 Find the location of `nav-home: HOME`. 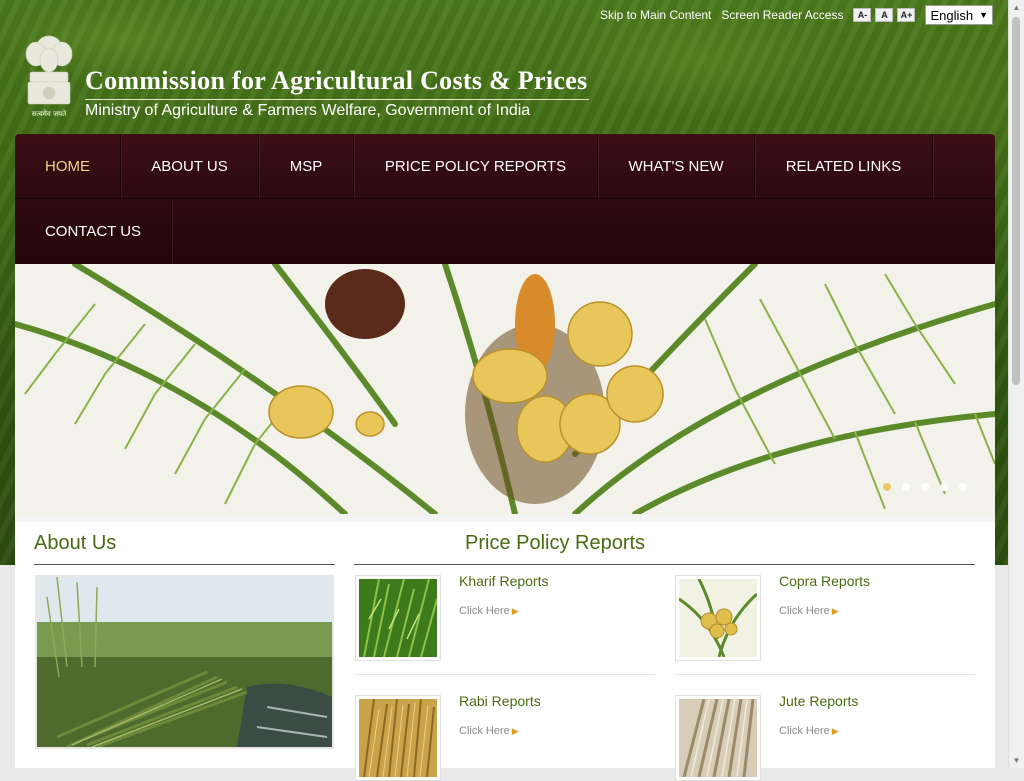

nav-home: HOME is located at coordinates (68, 166).